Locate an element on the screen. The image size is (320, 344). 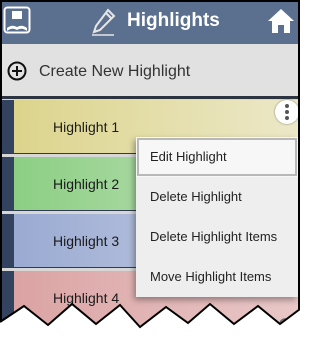
menu-item-label: Delete Highlight Items is located at coordinates (214, 236).